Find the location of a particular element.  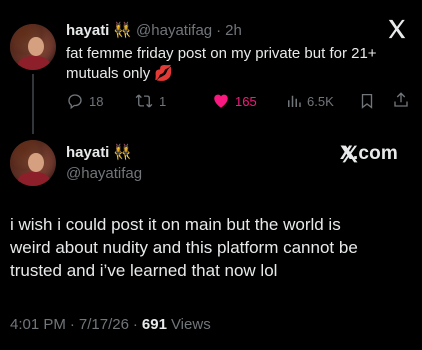

bookmark-icon is located at coordinates (367, 101).